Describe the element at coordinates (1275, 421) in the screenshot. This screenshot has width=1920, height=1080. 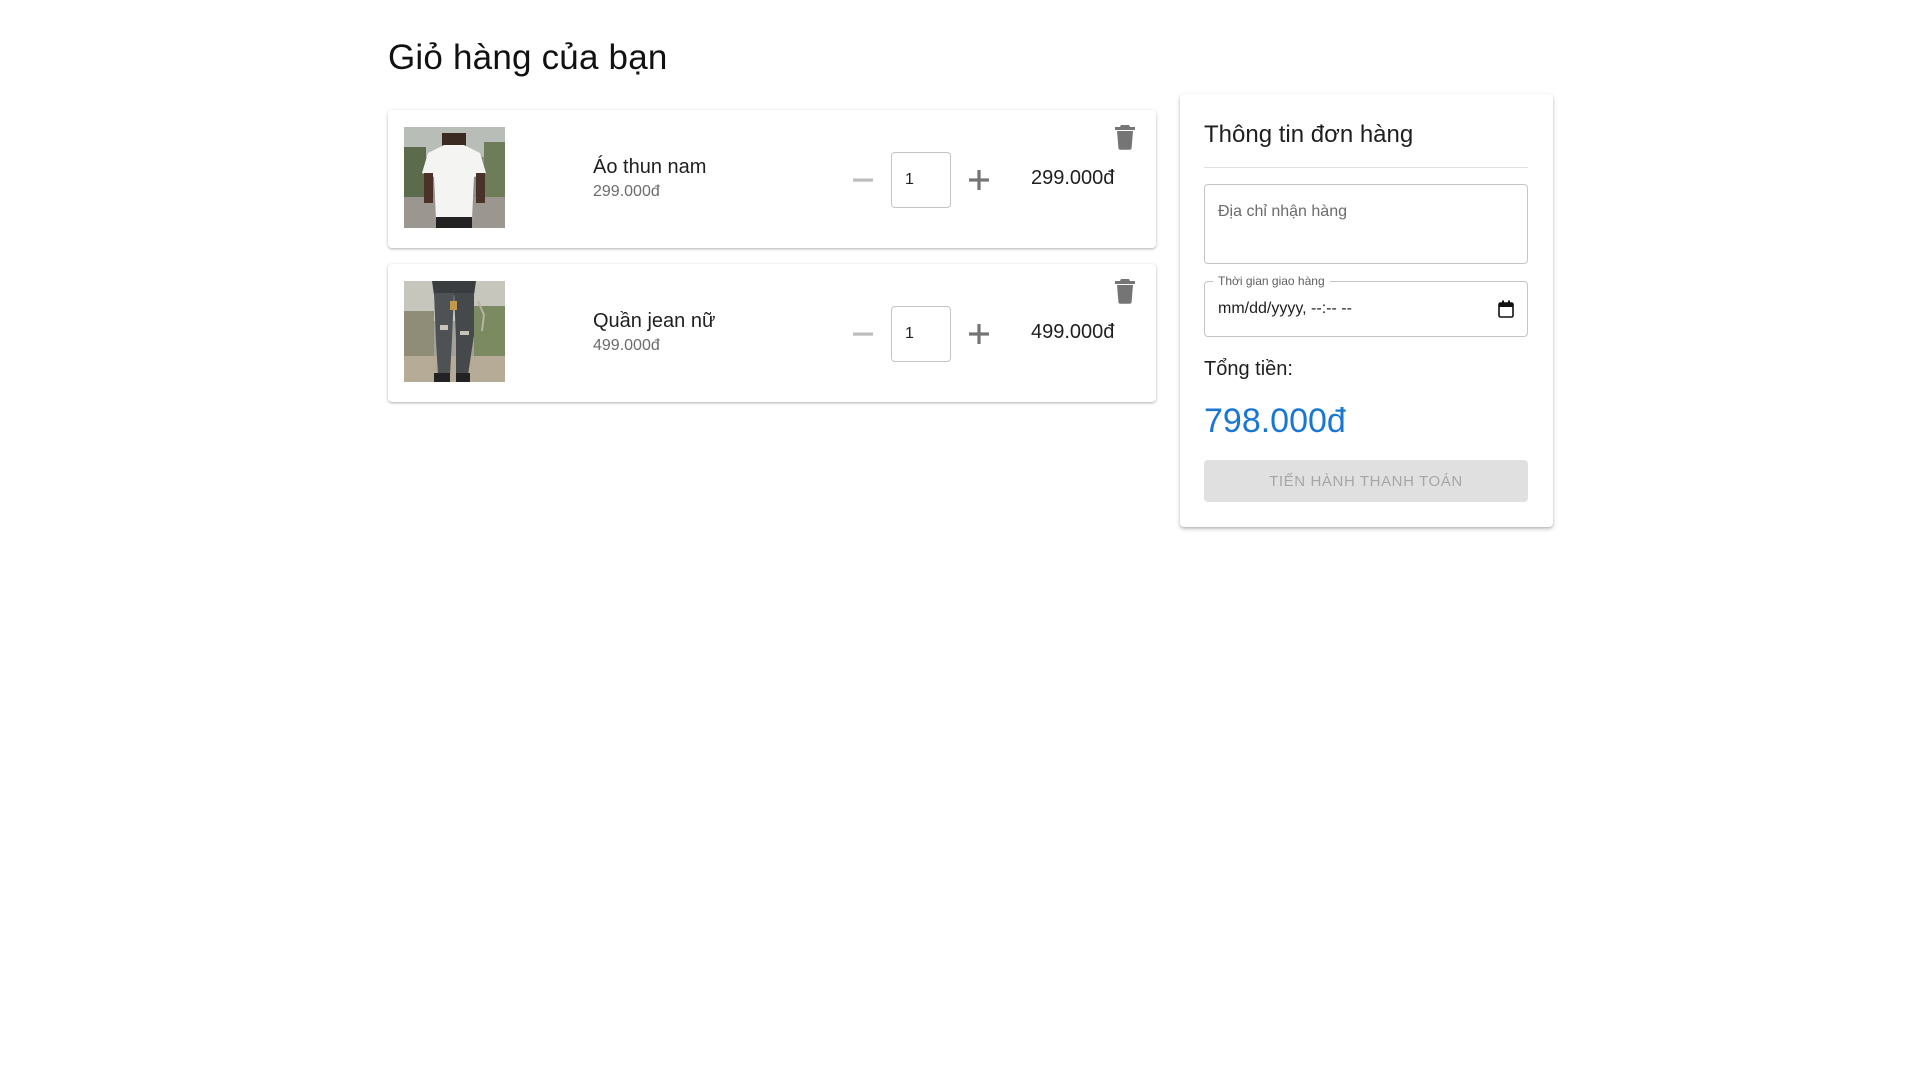
I see `total-value: 798.000đ` at that location.